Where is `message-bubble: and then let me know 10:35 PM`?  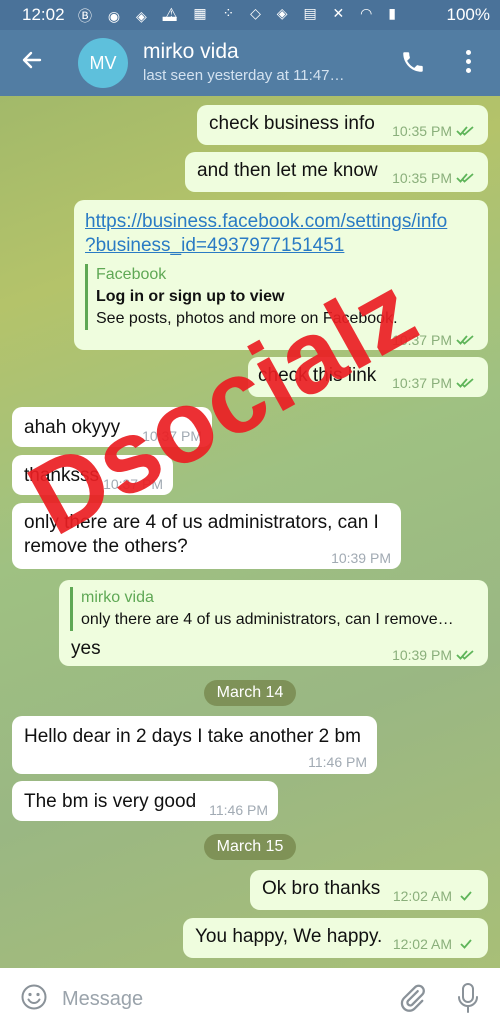
message-bubble: and then let me know 10:35 PM is located at coordinates (336, 172).